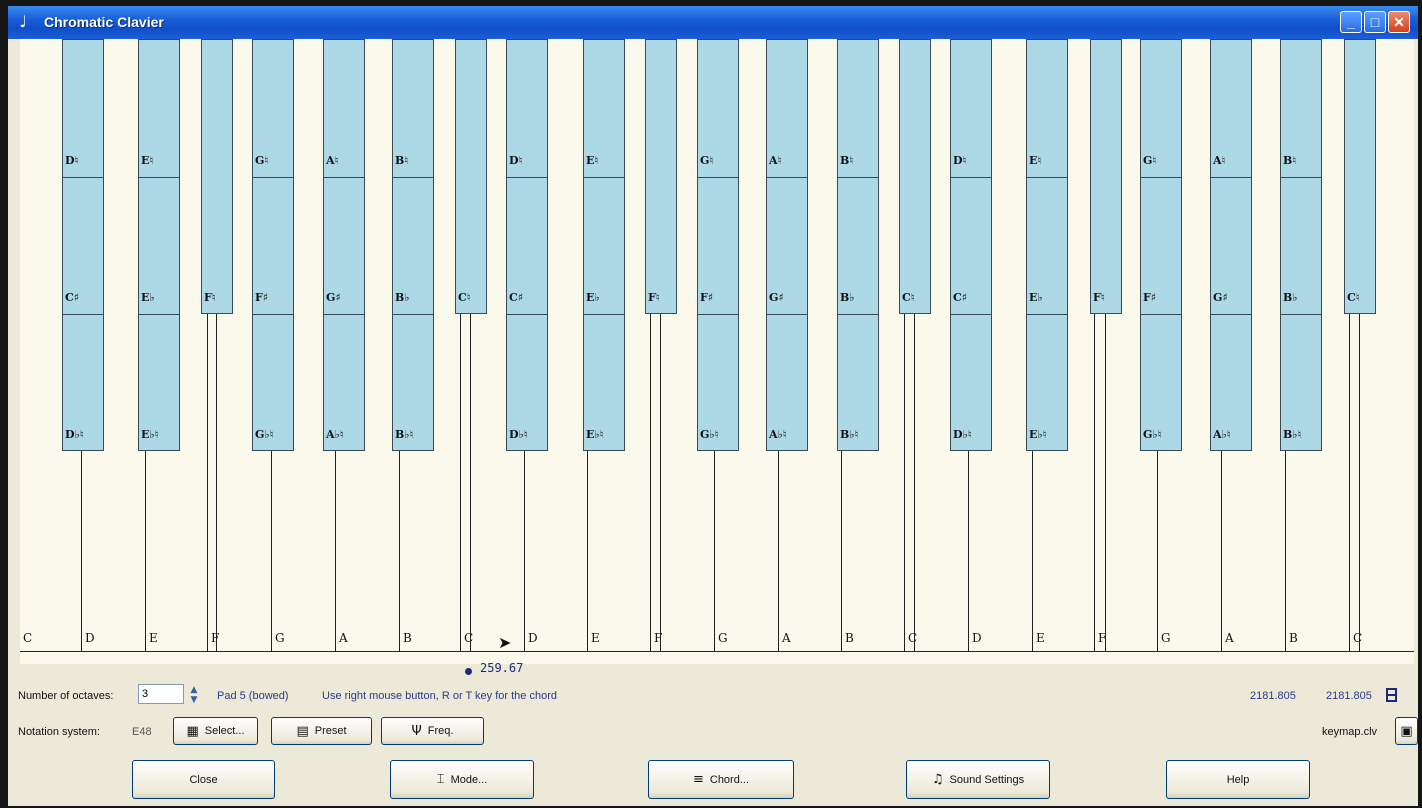 The height and width of the screenshot is (808, 1422). Describe the element at coordinates (468, 671) in the screenshot. I see `frequency-marker-dot` at that location.